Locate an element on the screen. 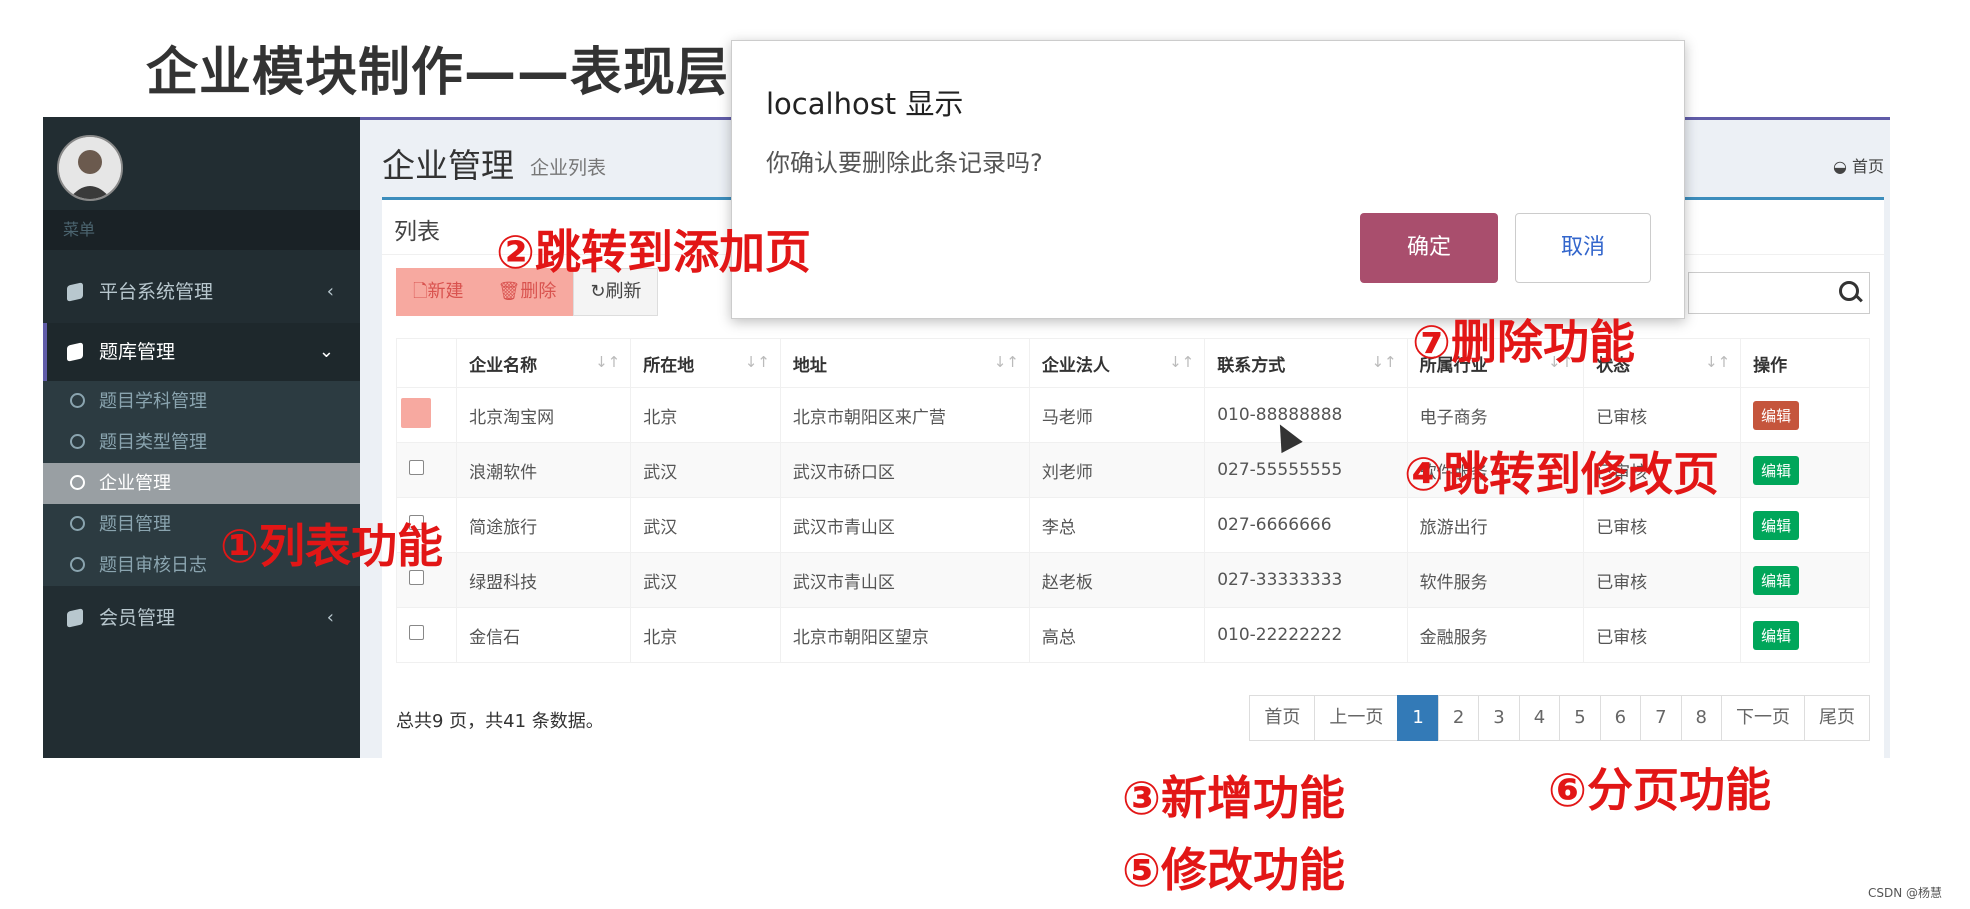 This screenshot has width=1970, height=909. new-button: 🗋新建 is located at coordinates (438, 292).